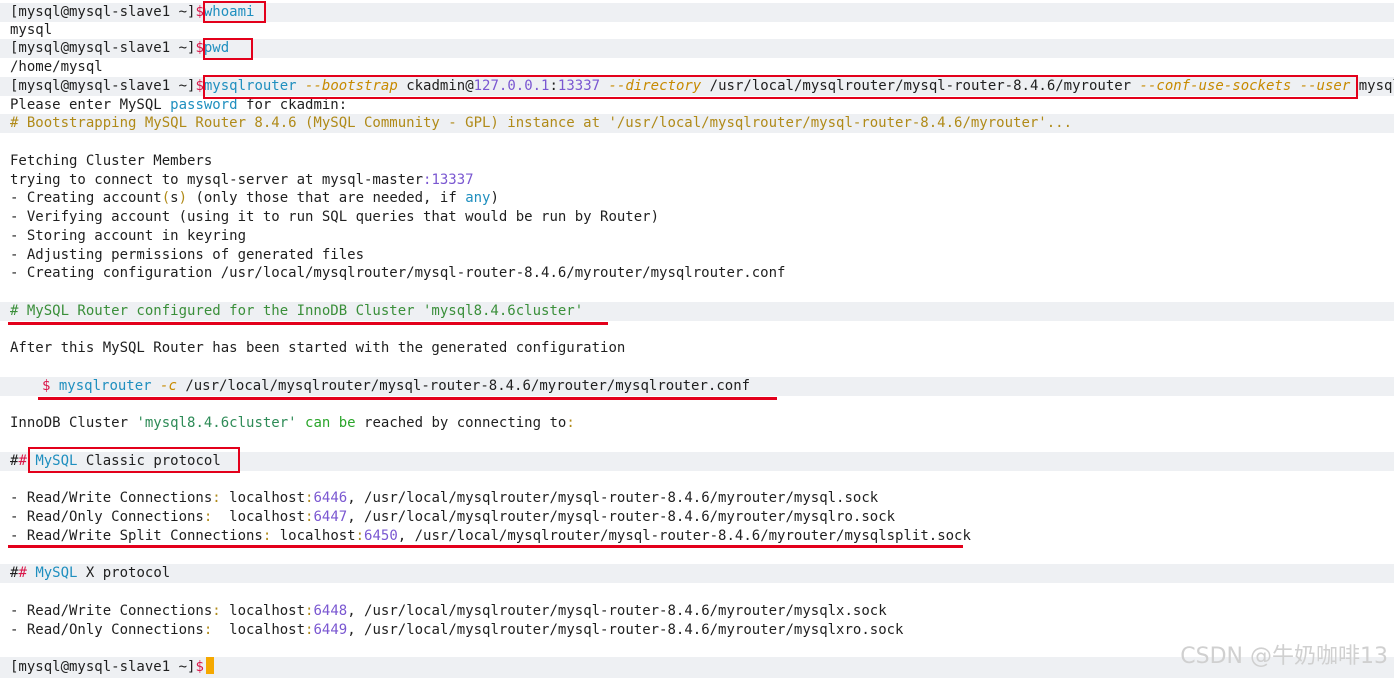 Image resolution: width=1394 pixels, height=678 pixels. What do you see at coordinates (86, 198) in the screenshot?
I see `text: - Creating account` at bounding box center [86, 198].